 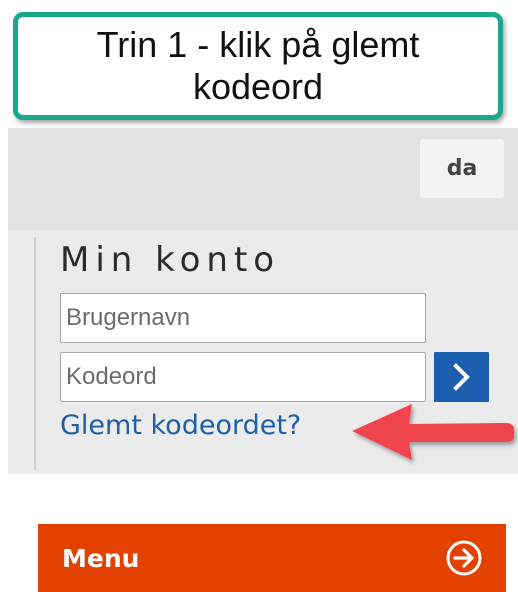 What do you see at coordinates (243, 377) in the screenshot?
I see `password-field` at bounding box center [243, 377].